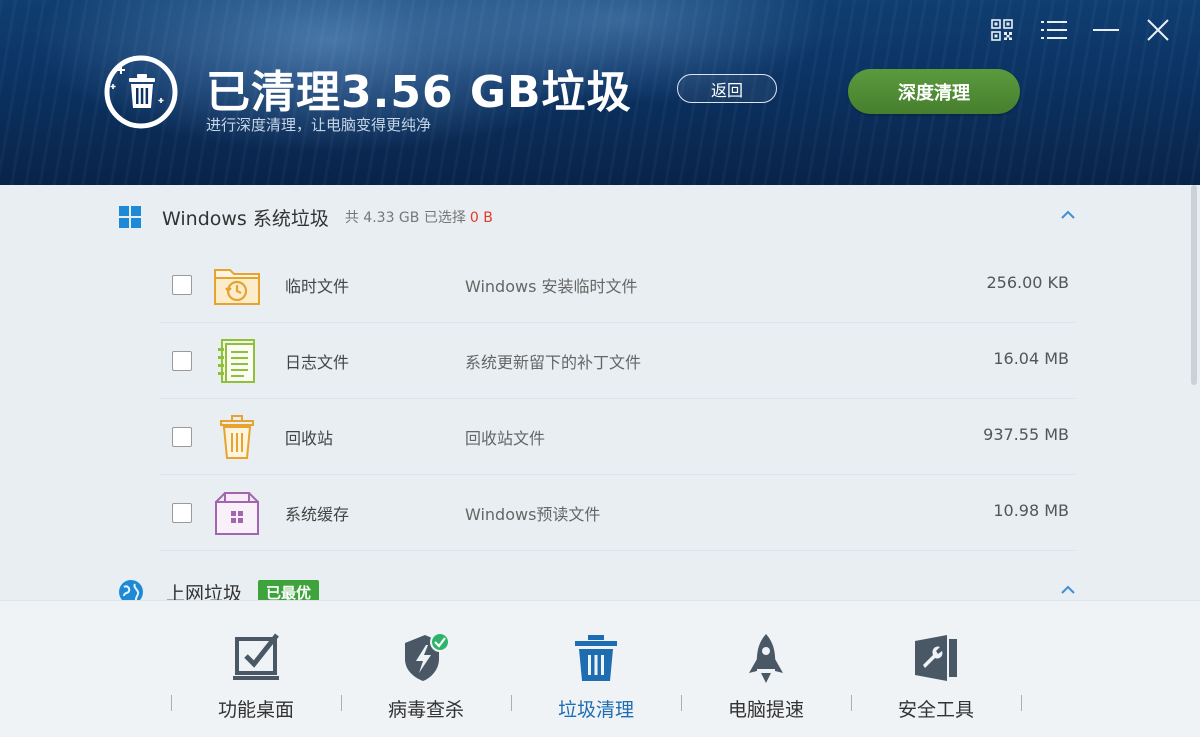  What do you see at coordinates (237, 513) in the screenshot?
I see `system-cache-icon` at bounding box center [237, 513].